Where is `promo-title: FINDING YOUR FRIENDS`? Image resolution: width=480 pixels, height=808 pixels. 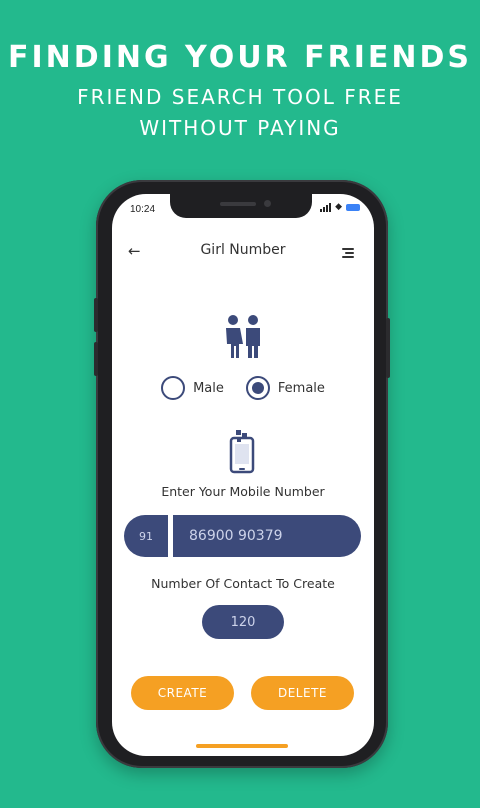 promo-title: FINDING YOUR FRIENDS is located at coordinates (240, 57).